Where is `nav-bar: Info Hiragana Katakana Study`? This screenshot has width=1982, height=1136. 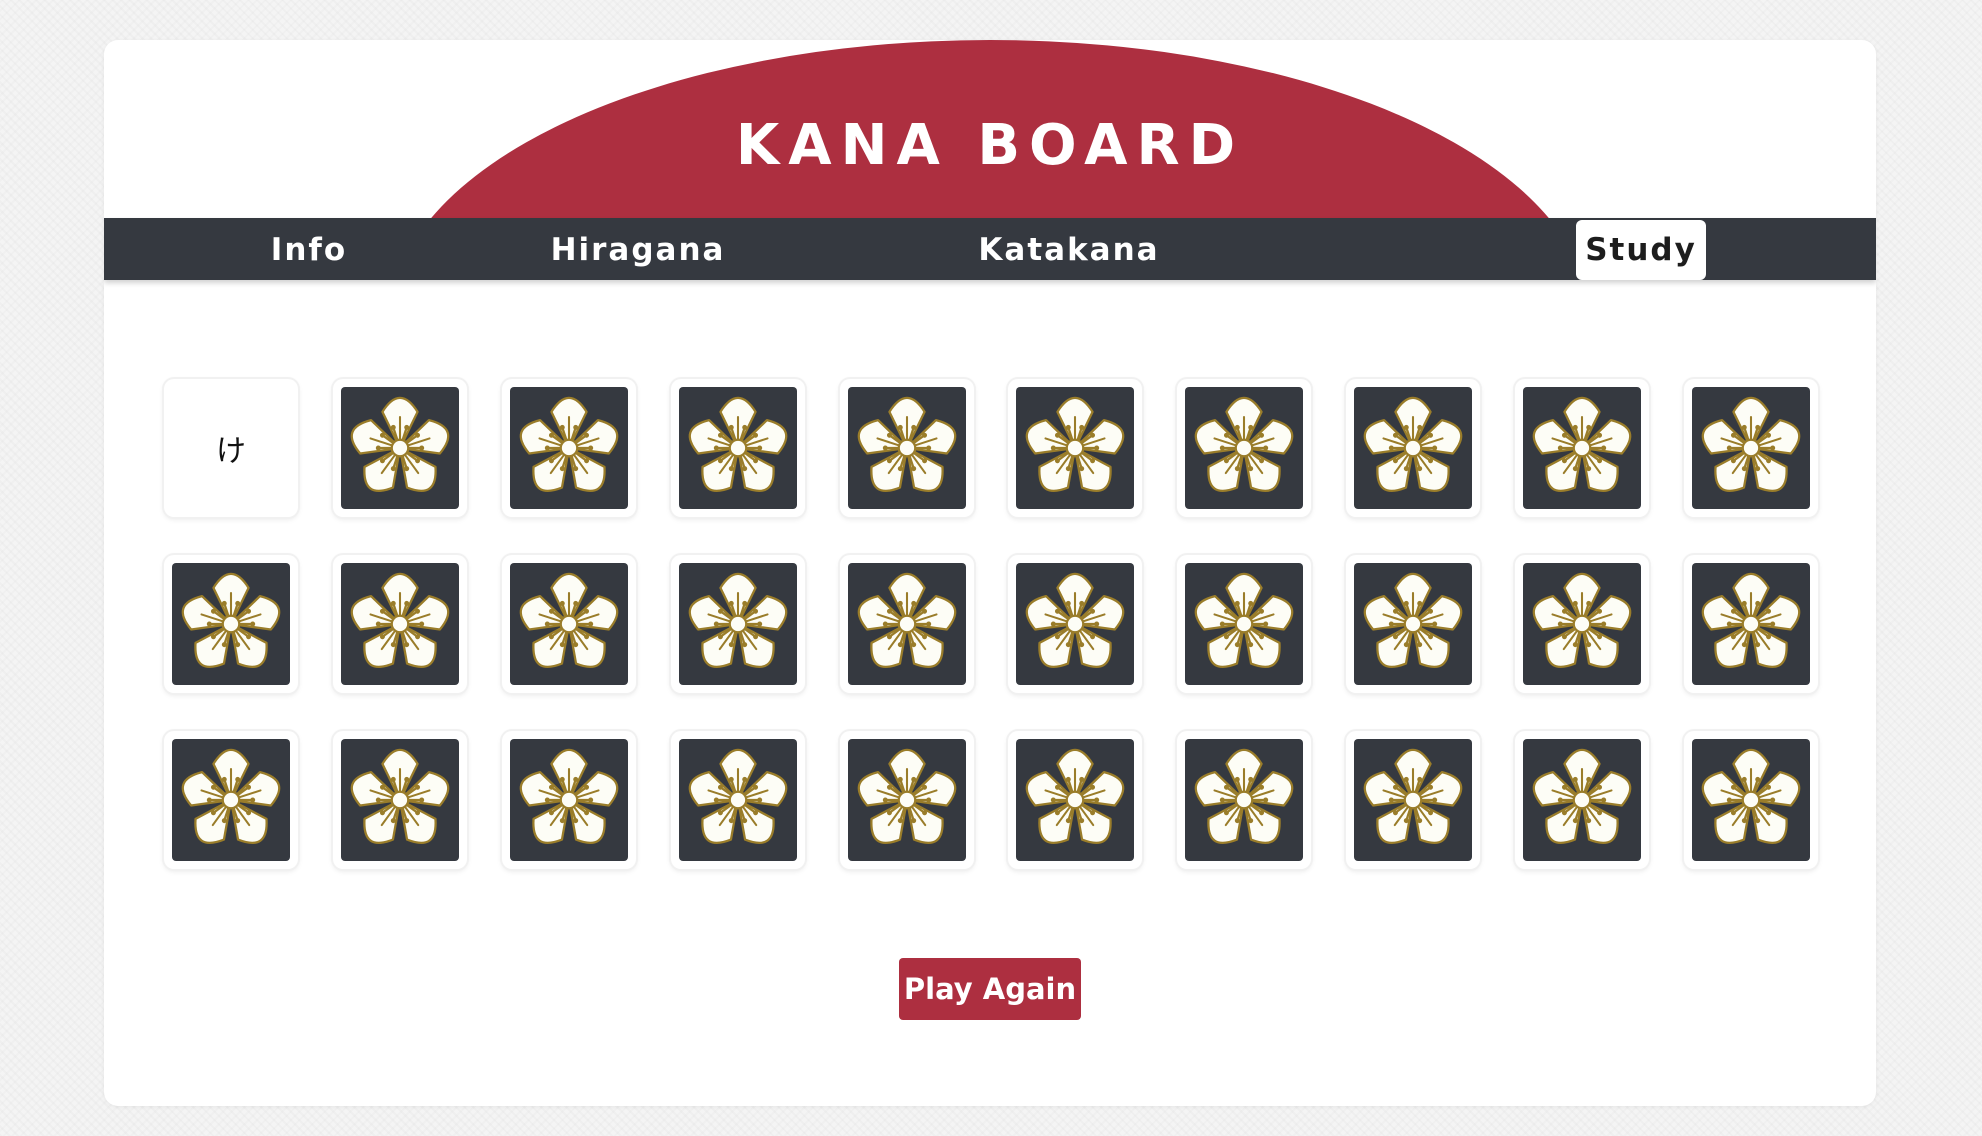 nav-bar: Info Hiragana Katakana Study is located at coordinates (990, 249).